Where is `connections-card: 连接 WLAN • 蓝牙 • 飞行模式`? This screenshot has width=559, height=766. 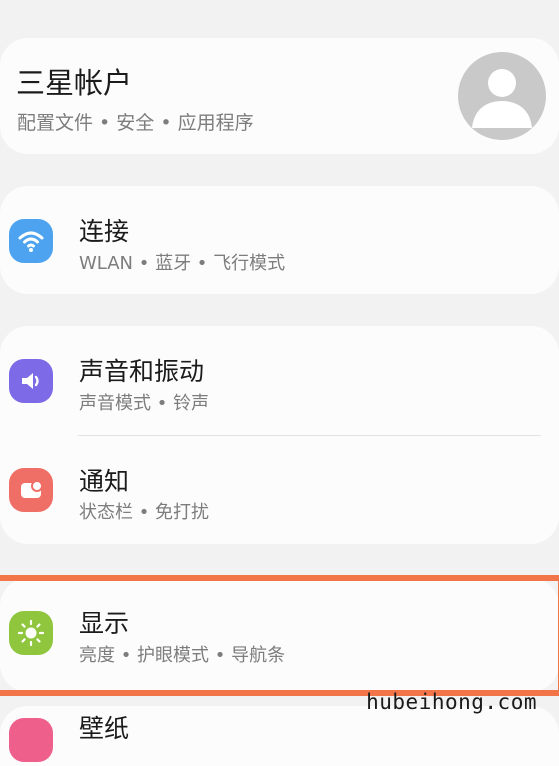
connections-card: 连接 WLAN • 蓝牙 • 飞行模式 is located at coordinates (279, 240).